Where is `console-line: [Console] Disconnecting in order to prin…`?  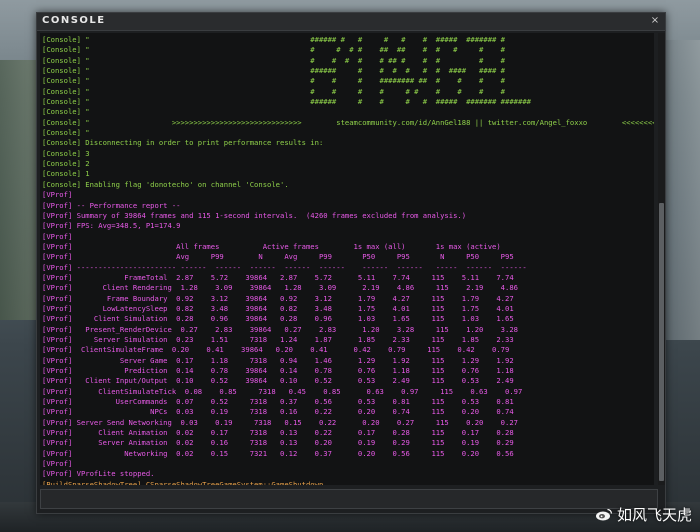 console-line: [Console] Disconnecting in order to prin… is located at coordinates (183, 143).